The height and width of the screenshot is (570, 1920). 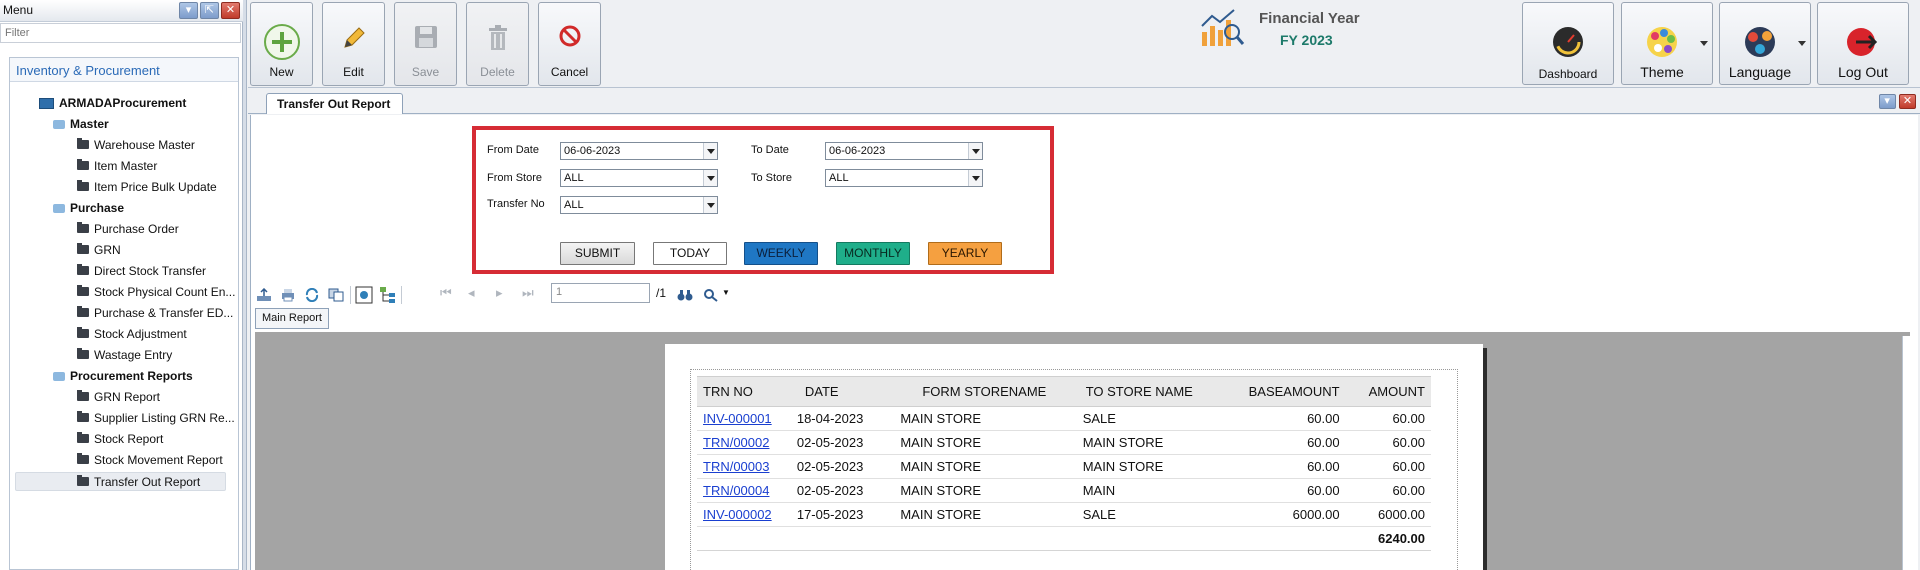 What do you see at coordinates (81, 124) in the screenshot?
I see `tree-group-master: Master` at bounding box center [81, 124].